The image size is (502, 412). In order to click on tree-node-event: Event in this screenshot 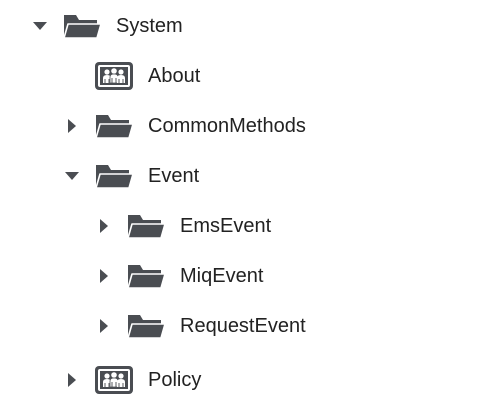, I will do `click(214, 176)`.